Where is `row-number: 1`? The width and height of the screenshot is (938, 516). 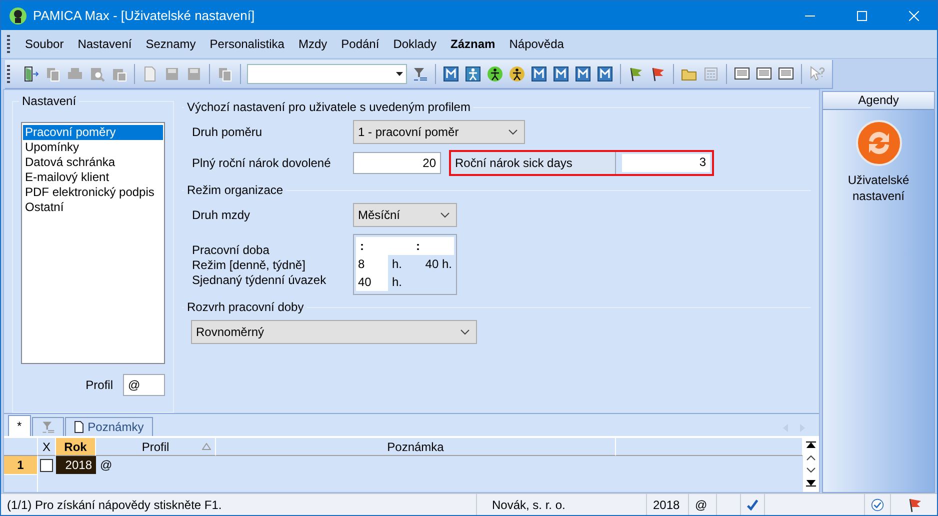
row-number: 1 is located at coordinates (21, 465).